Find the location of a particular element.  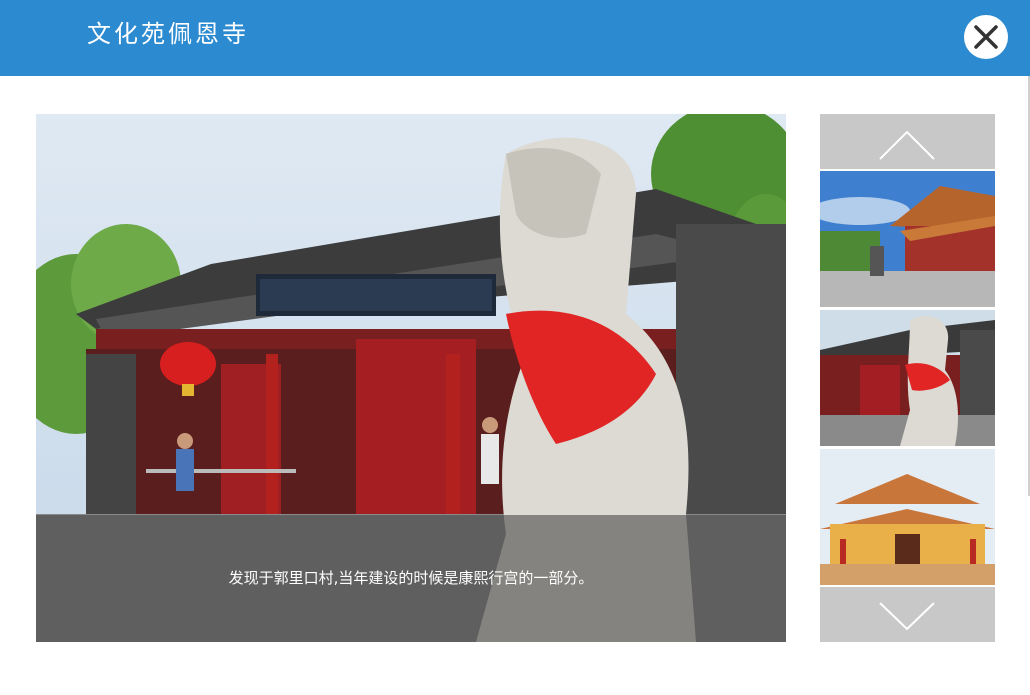

dialog-title: 文化苑佩恩寺 is located at coordinates (168, 34).